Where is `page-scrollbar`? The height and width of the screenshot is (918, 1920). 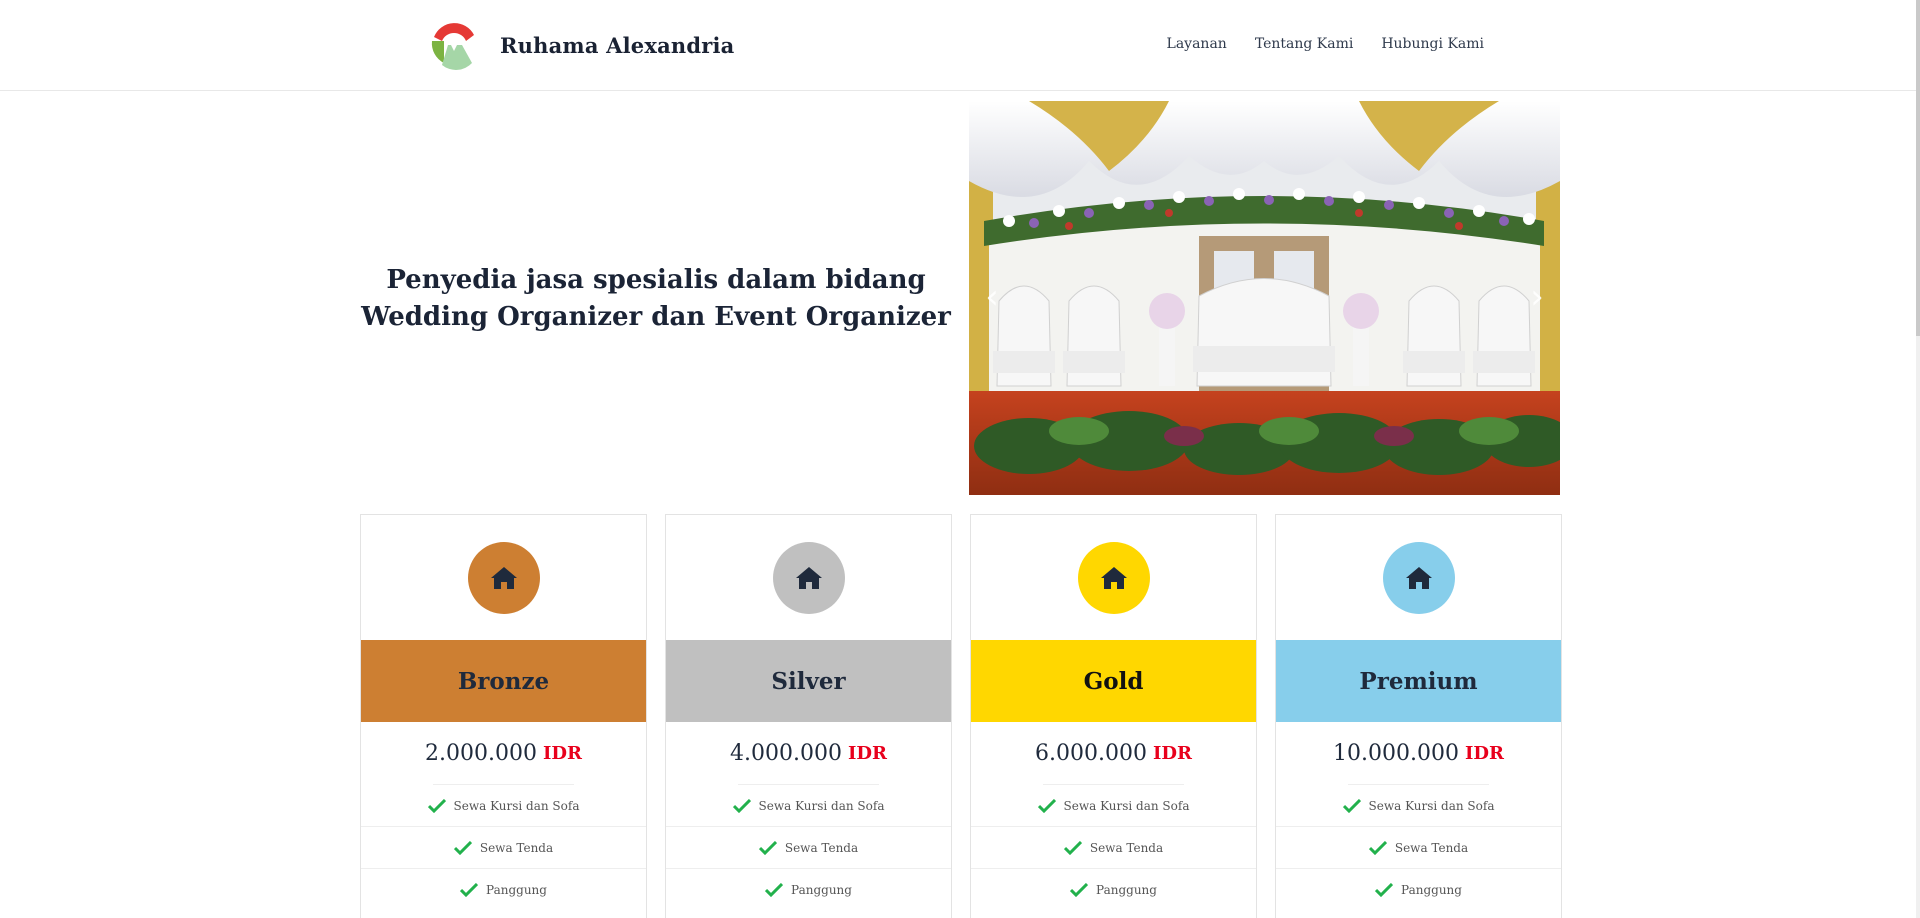
page-scrollbar is located at coordinates (1918, 459).